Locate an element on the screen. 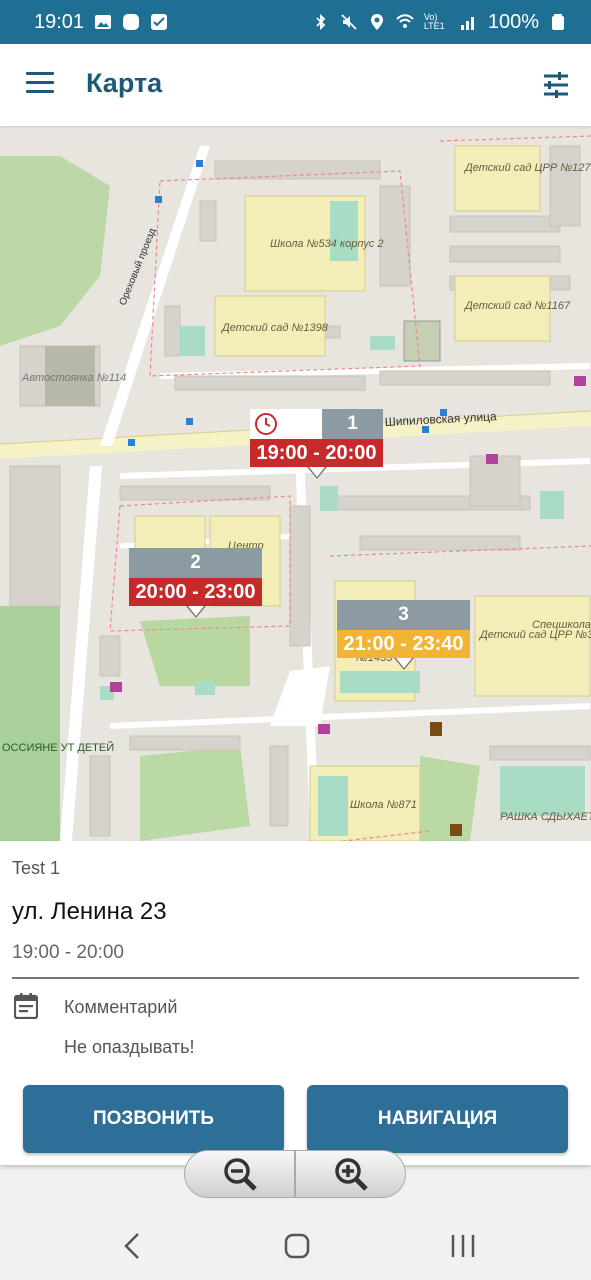 The width and height of the screenshot is (591, 1280). tune-icon is located at coordinates (556, 85).